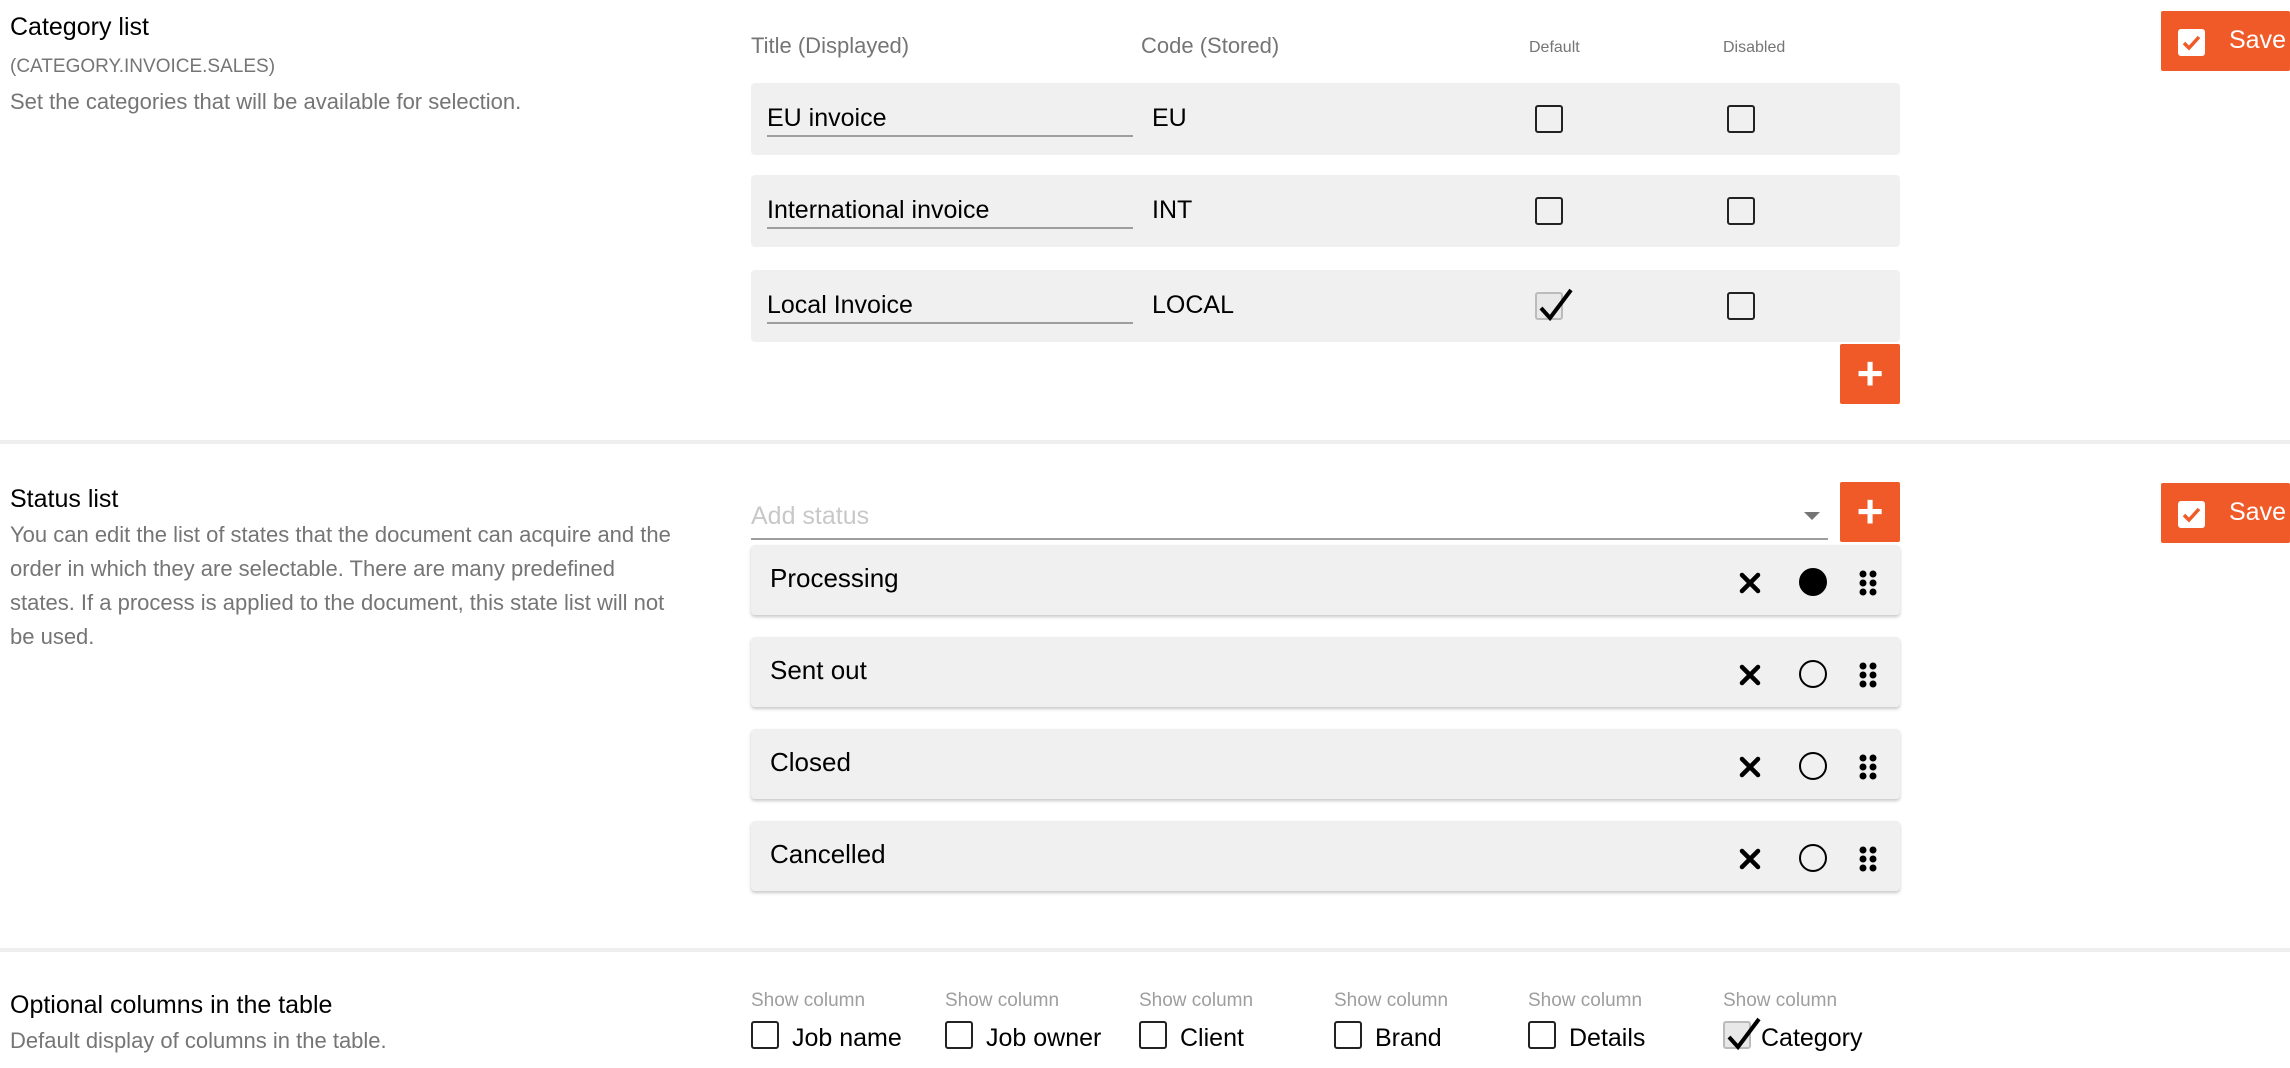 This screenshot has height=1068, width=2290. I want to click on section-title: Status list, so click(64, 499).